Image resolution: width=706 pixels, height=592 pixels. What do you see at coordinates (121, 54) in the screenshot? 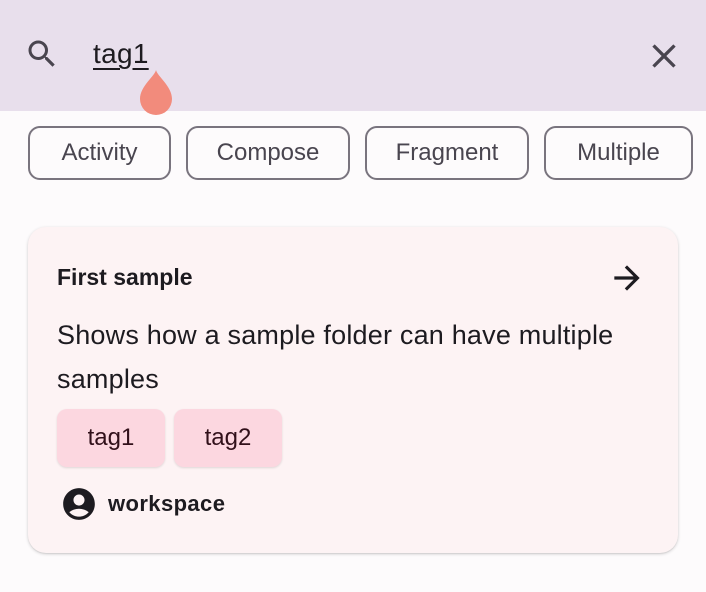
I see `search-input: tag1` at bounding box center [121, 54].